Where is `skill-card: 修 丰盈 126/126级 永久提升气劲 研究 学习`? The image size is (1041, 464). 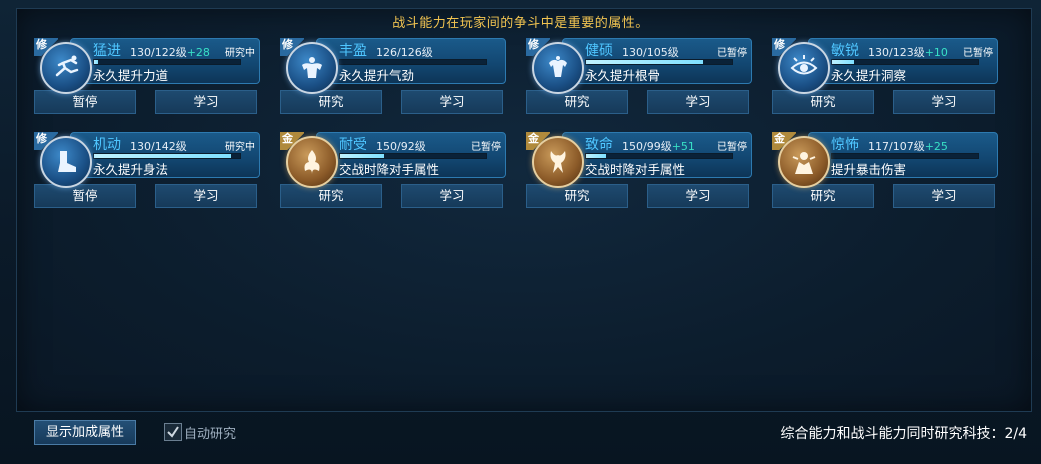
skill-card: 修 丰盈 126/126级 永久提升气劲 研究 学习 is located at coordinates (393, 84).